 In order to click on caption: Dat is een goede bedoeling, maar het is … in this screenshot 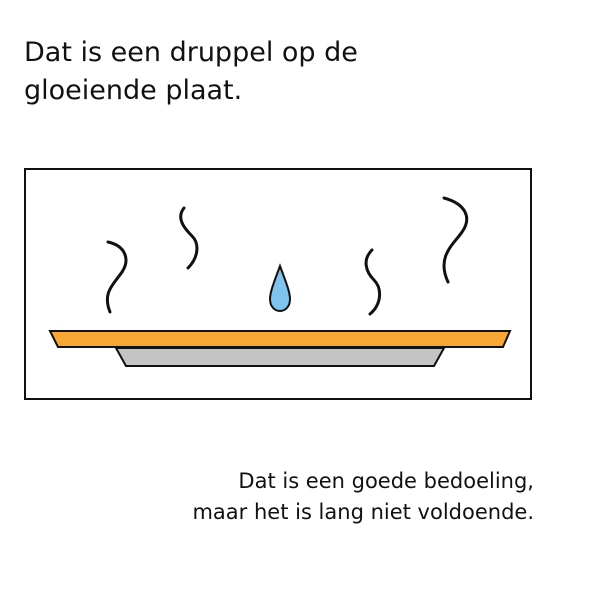, I will do `click(304, 497)`.